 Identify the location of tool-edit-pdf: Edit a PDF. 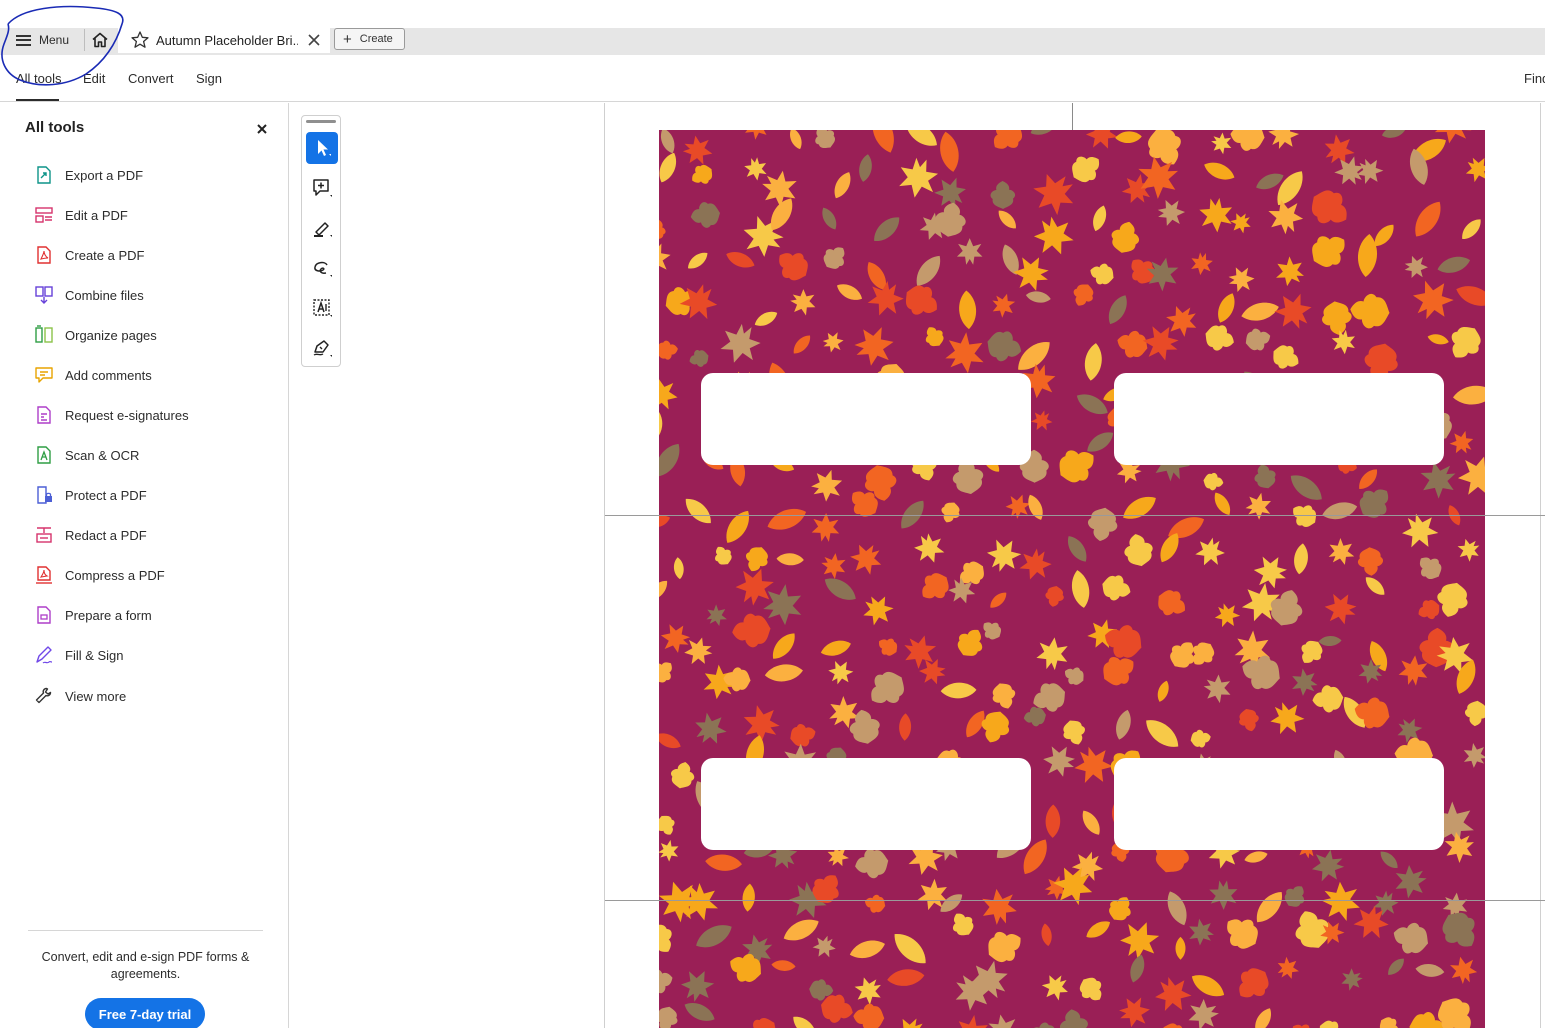
(81, 215).